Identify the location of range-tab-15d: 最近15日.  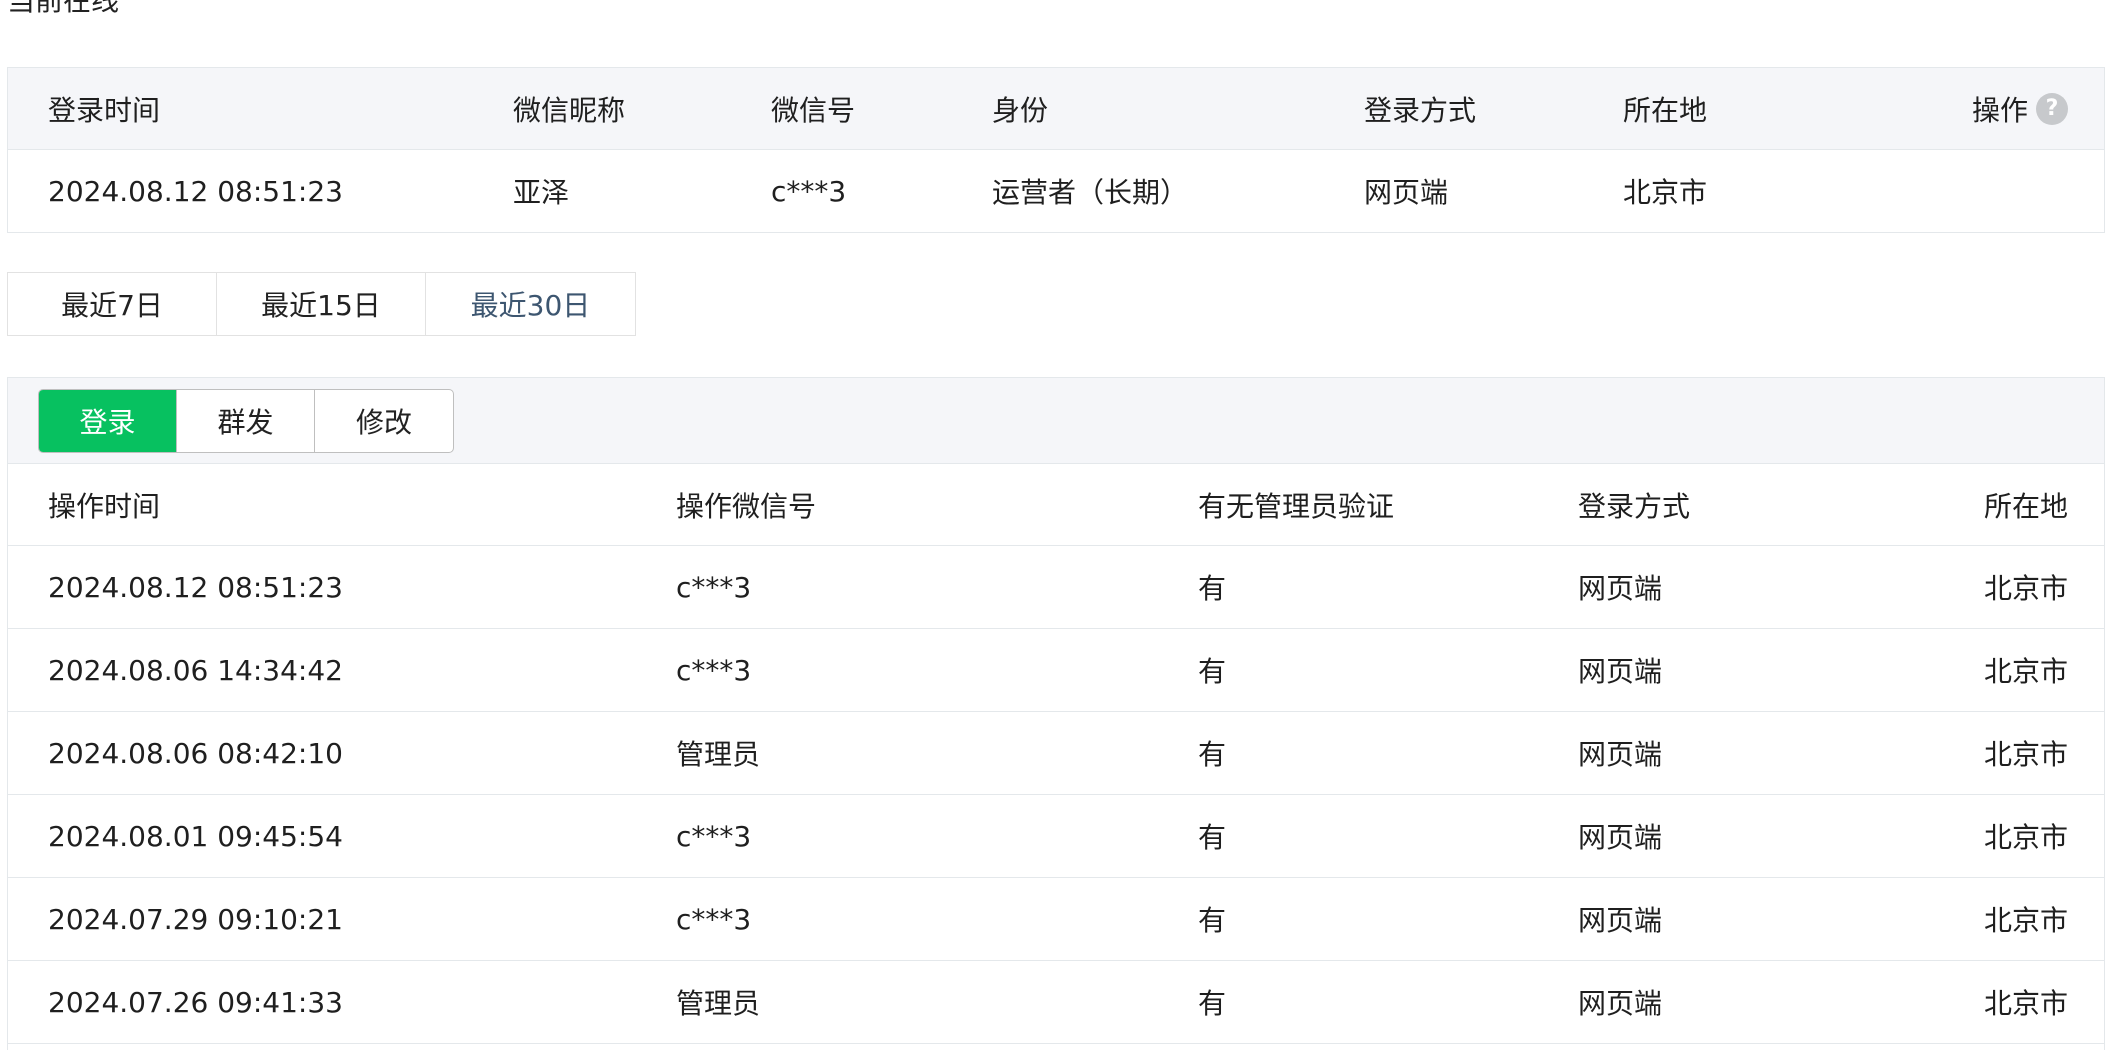
(321, 304).